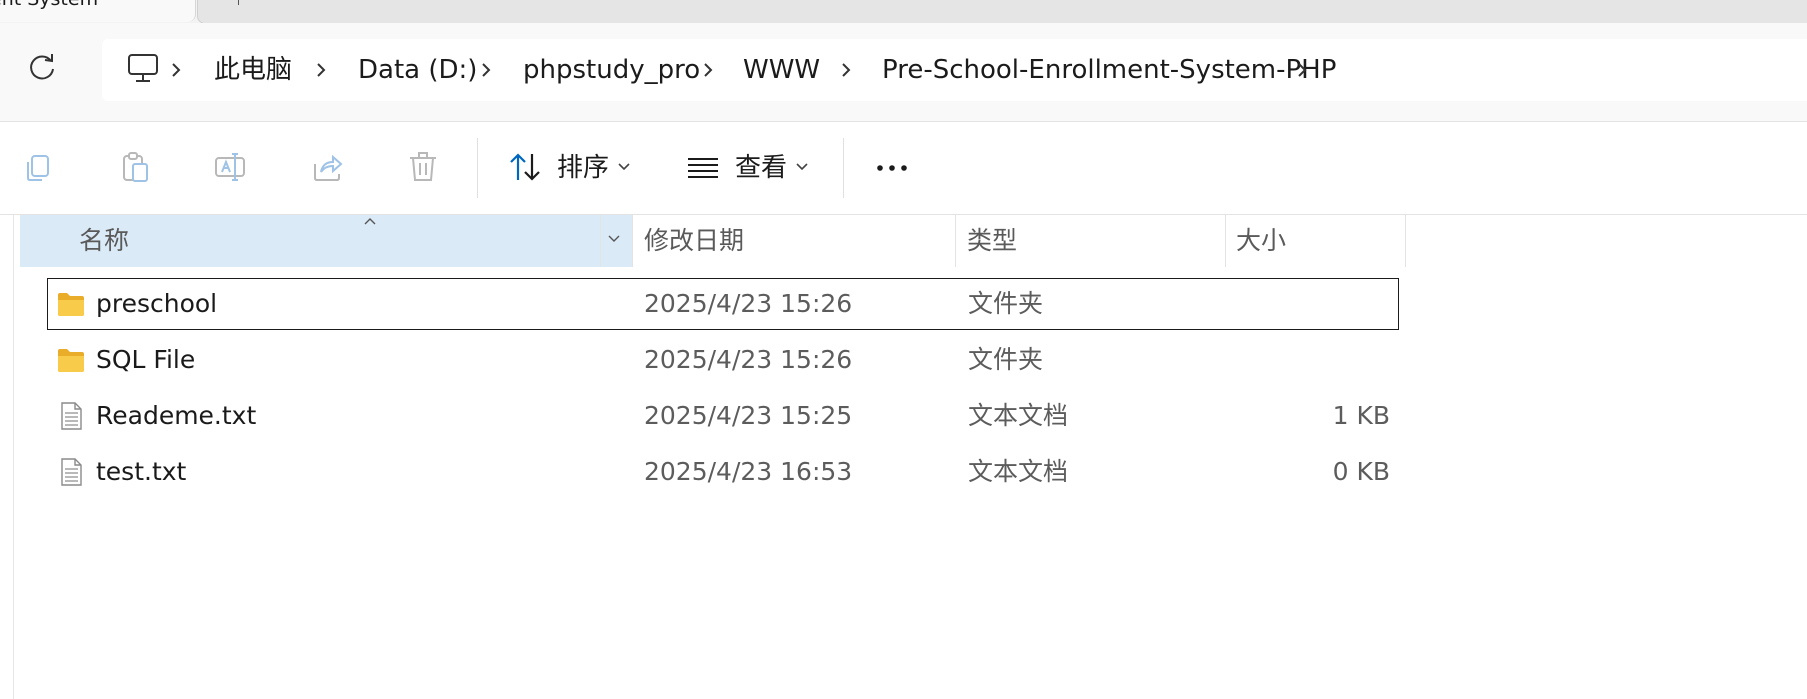  Describe the element at coordinates (370, 221) in the screenshot. I see `sort-ascending-icon` at that location.